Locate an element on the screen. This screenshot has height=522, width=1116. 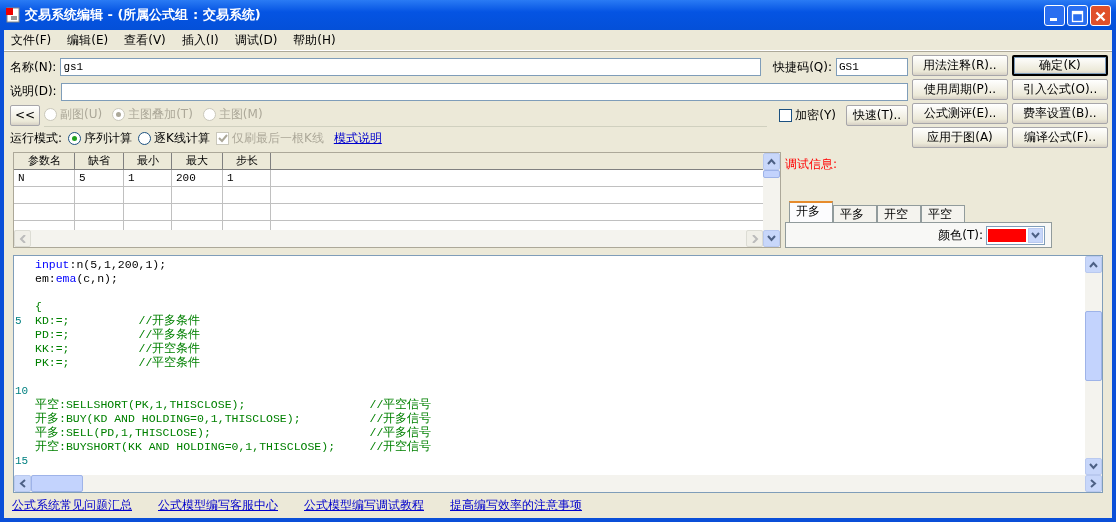
scroll-right-button is located at coordinates (1093, 483).